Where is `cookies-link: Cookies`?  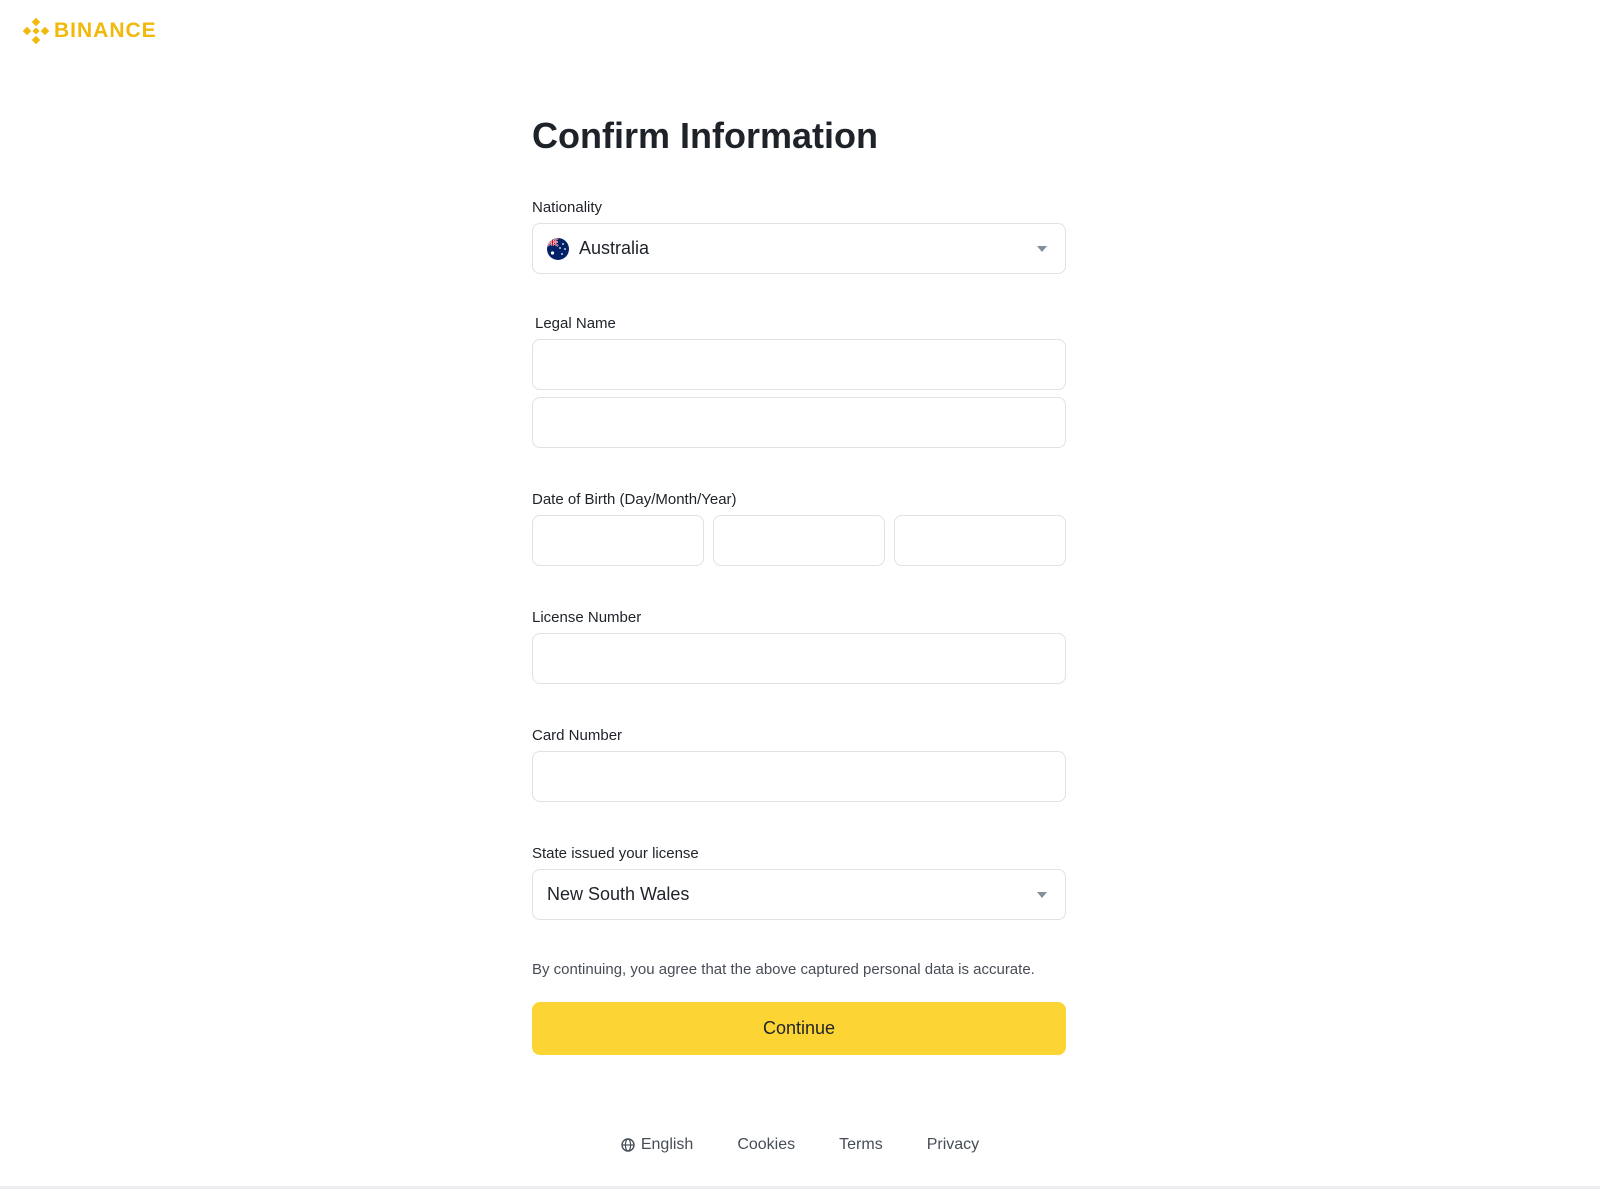
cookies-link: Cookies is located at coordinates (766, 1145).